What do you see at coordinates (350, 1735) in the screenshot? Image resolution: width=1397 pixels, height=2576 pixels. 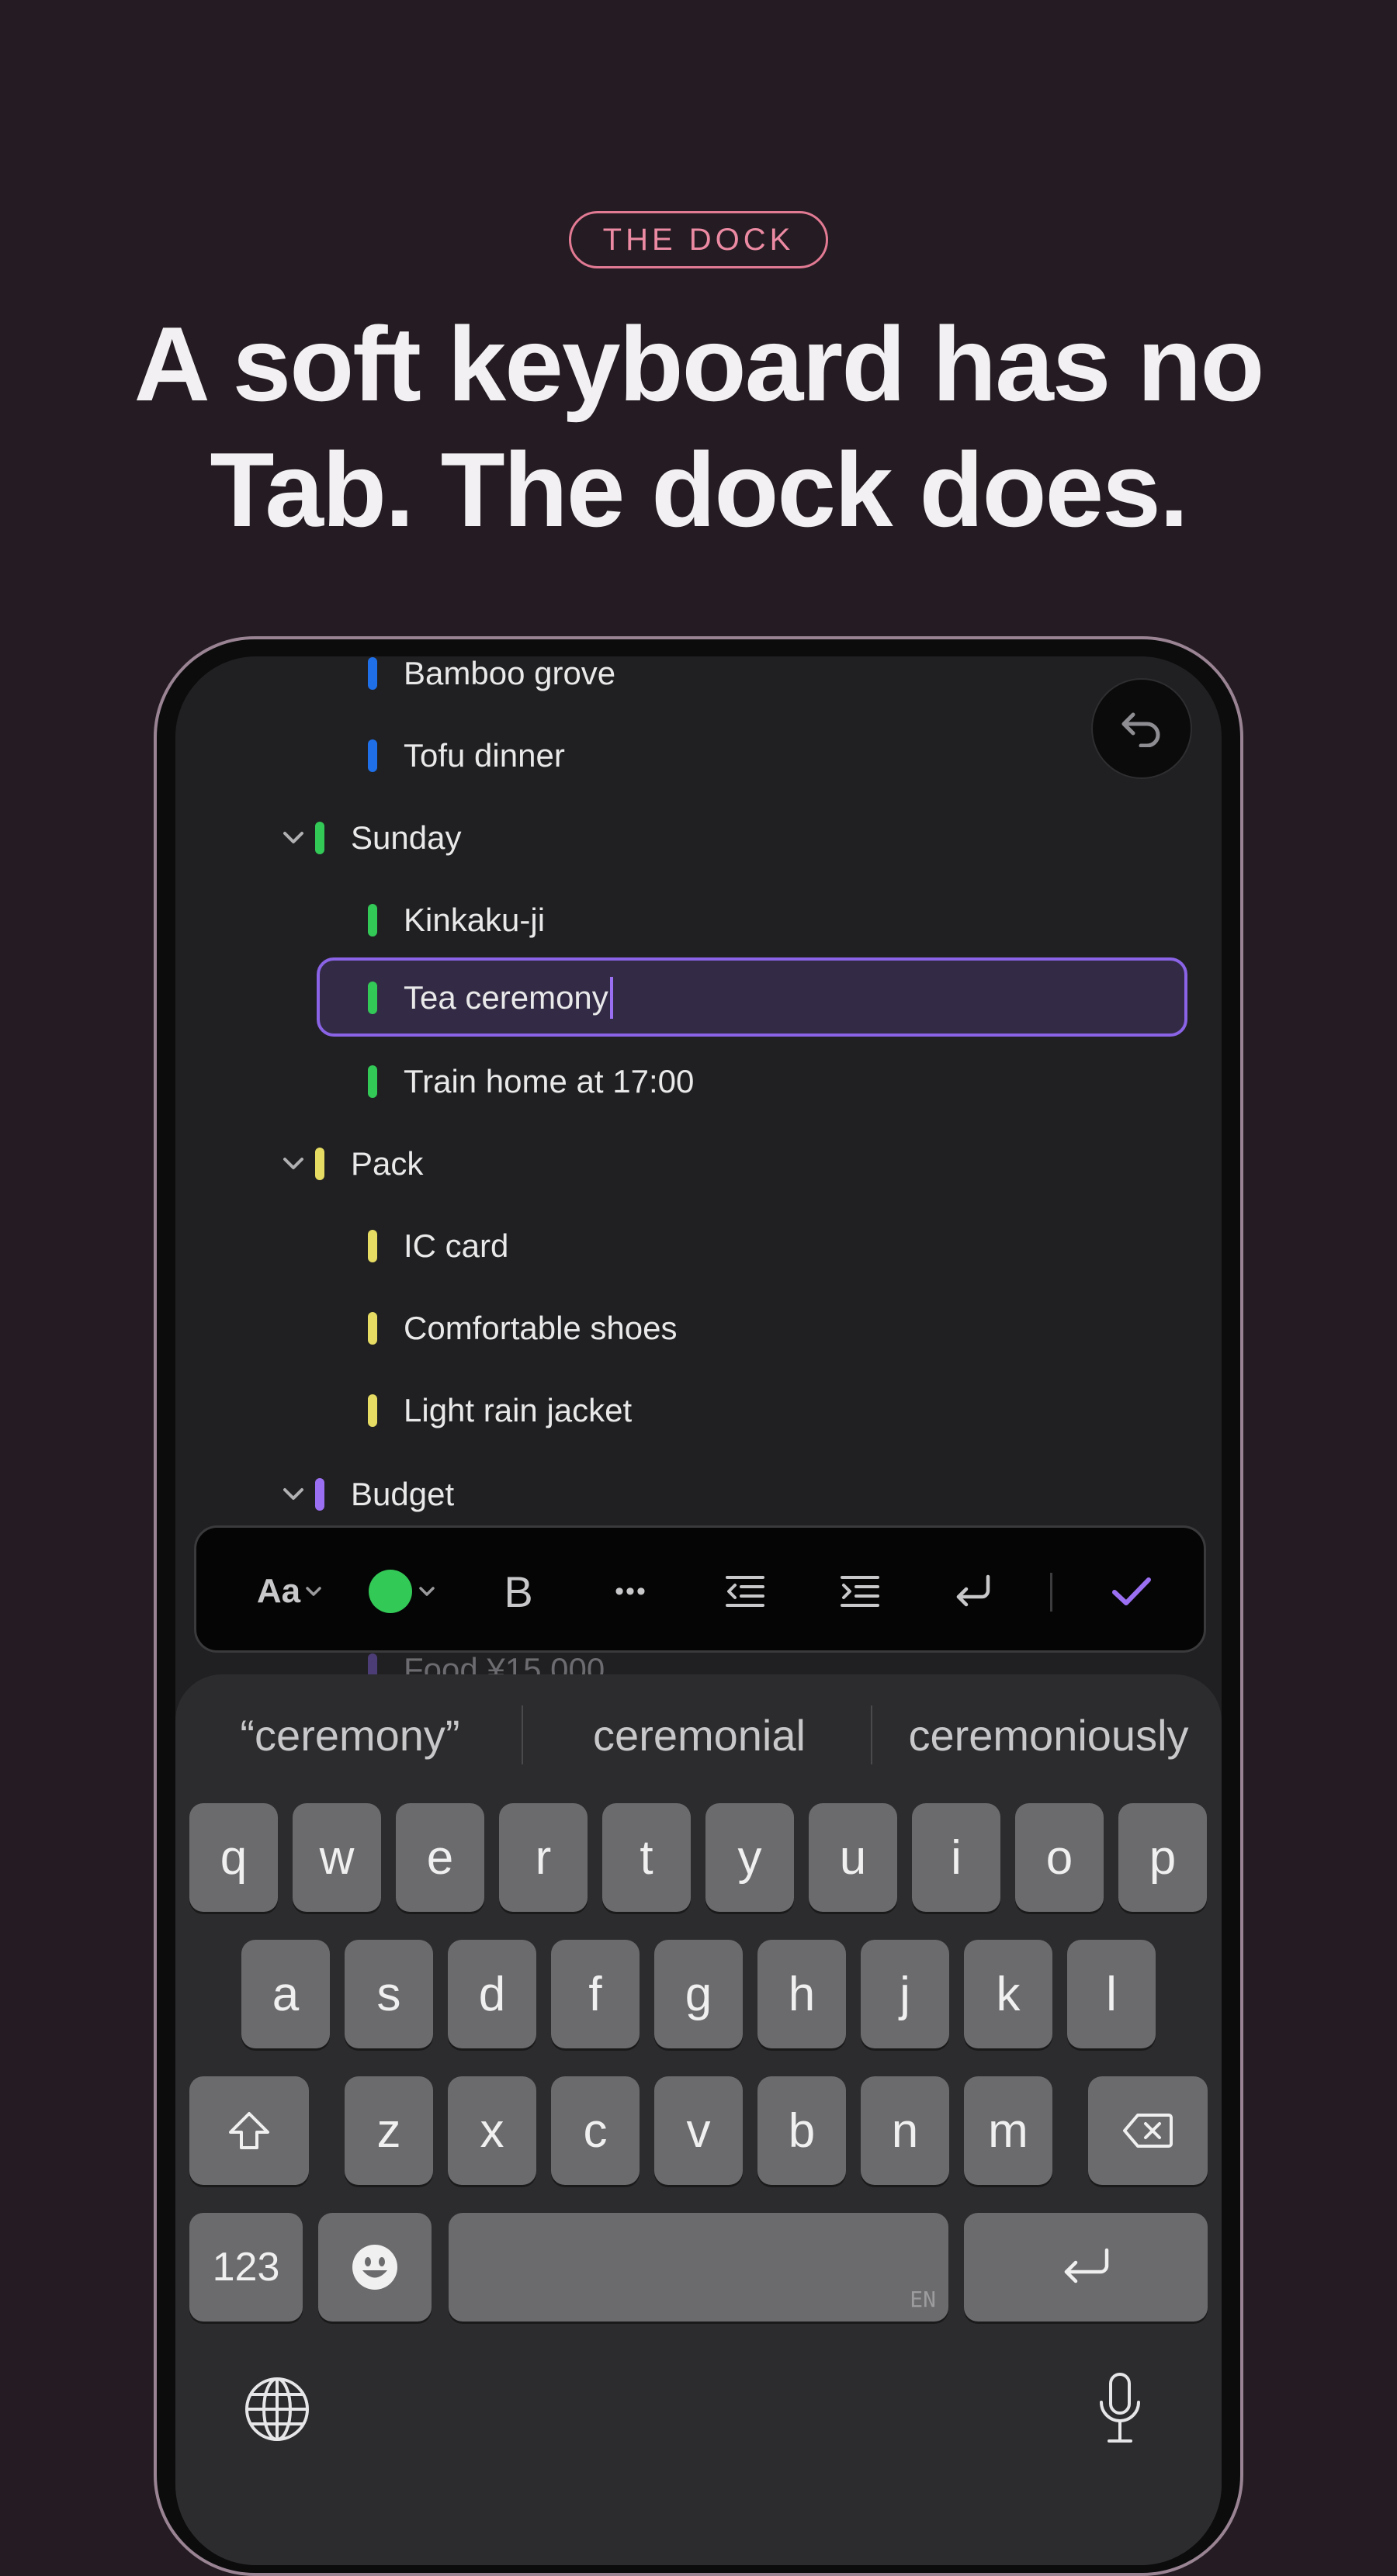 I see `suggestion-1: “ceremony”` at bounding box center [350, 1735].